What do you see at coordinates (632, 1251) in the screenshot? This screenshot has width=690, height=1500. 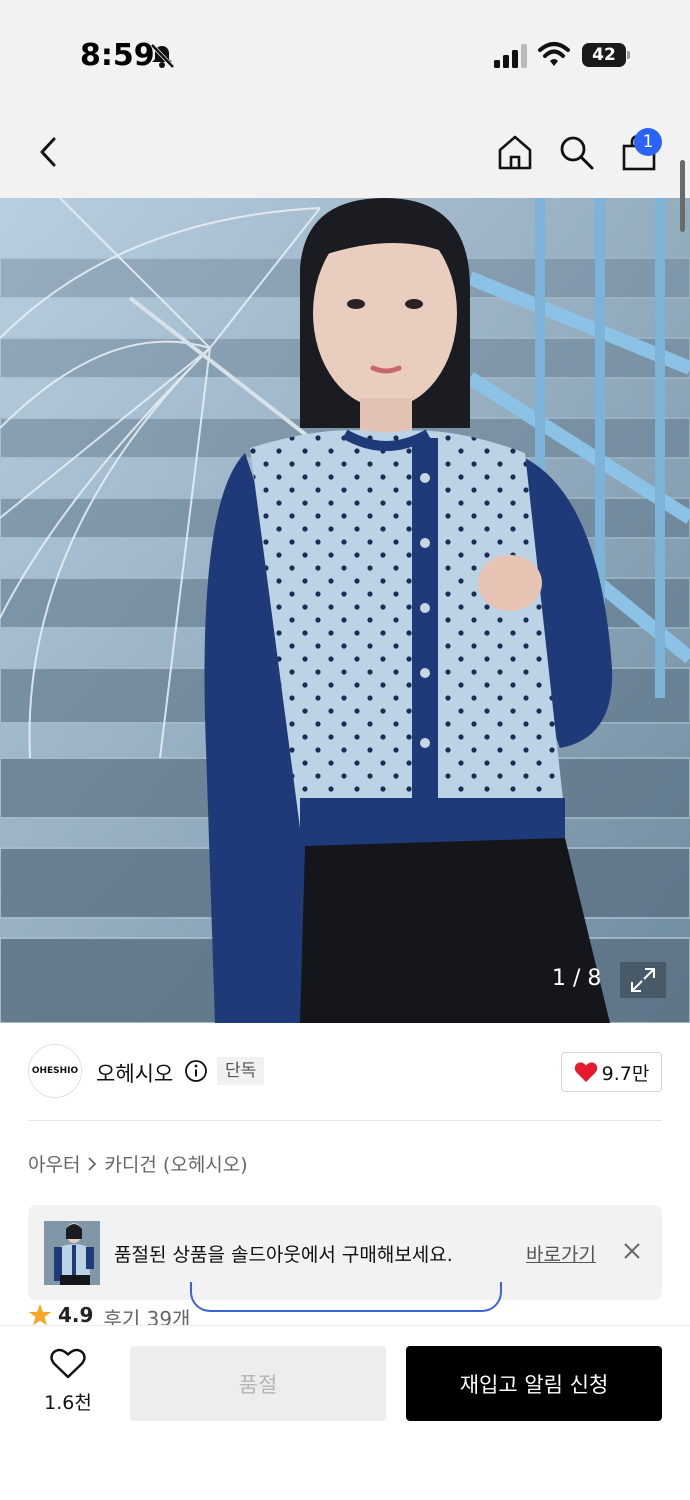 I see `close-icon` at bounding box center [632, 1251].